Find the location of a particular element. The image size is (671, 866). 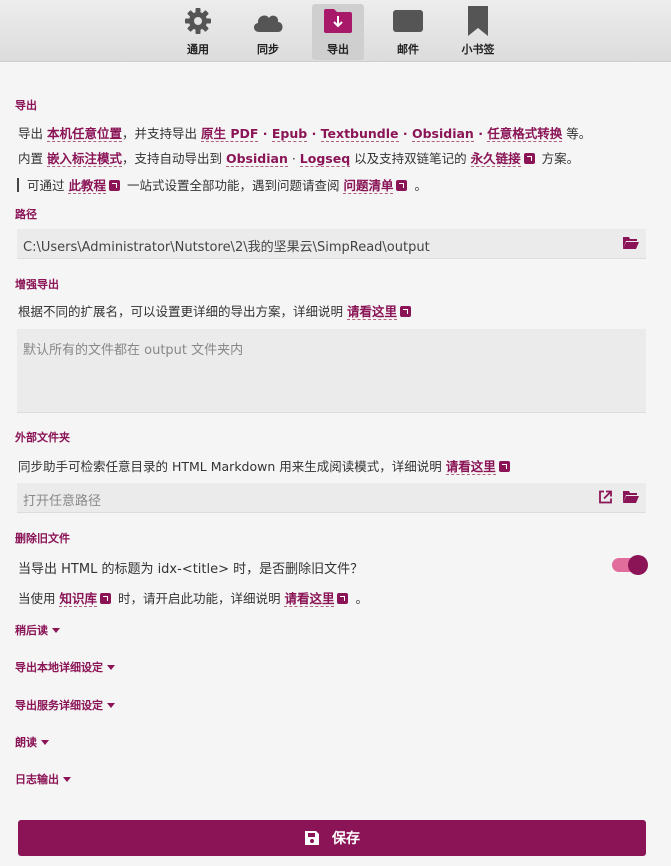

save-icon is located at coordinates (312, 838).